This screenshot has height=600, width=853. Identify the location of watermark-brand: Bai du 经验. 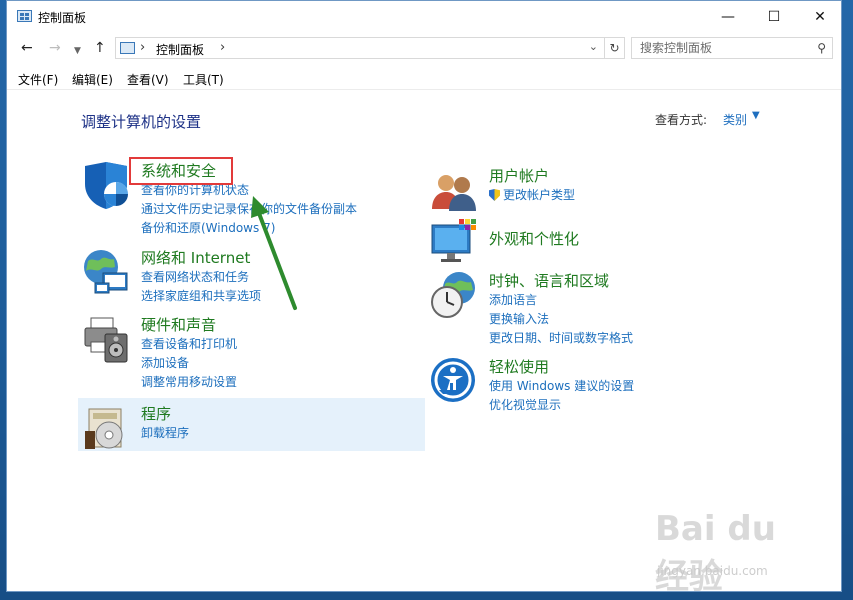
(715, 550).